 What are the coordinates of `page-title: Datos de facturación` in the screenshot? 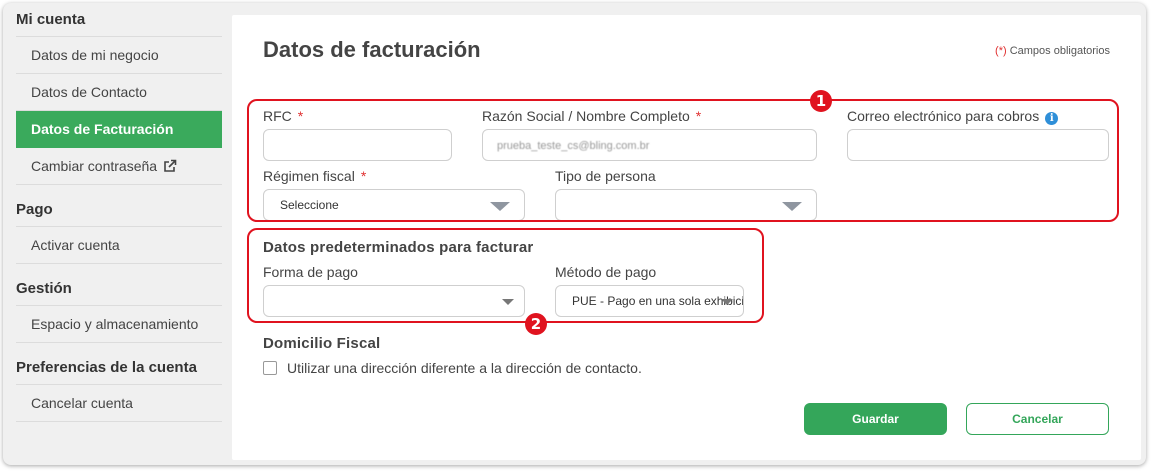 It's located at (372, 49).